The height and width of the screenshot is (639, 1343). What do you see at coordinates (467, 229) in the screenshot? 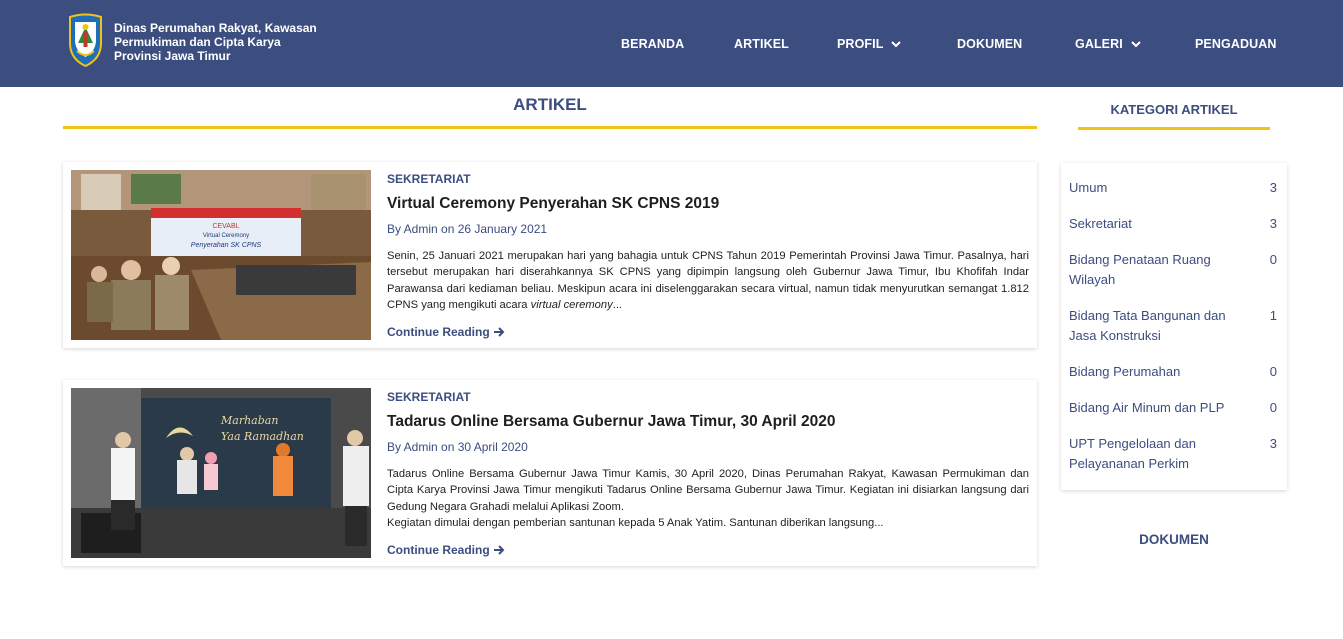
I see `article-meta: By Admin on 26 January 2021` at bounding box center [467, 229].